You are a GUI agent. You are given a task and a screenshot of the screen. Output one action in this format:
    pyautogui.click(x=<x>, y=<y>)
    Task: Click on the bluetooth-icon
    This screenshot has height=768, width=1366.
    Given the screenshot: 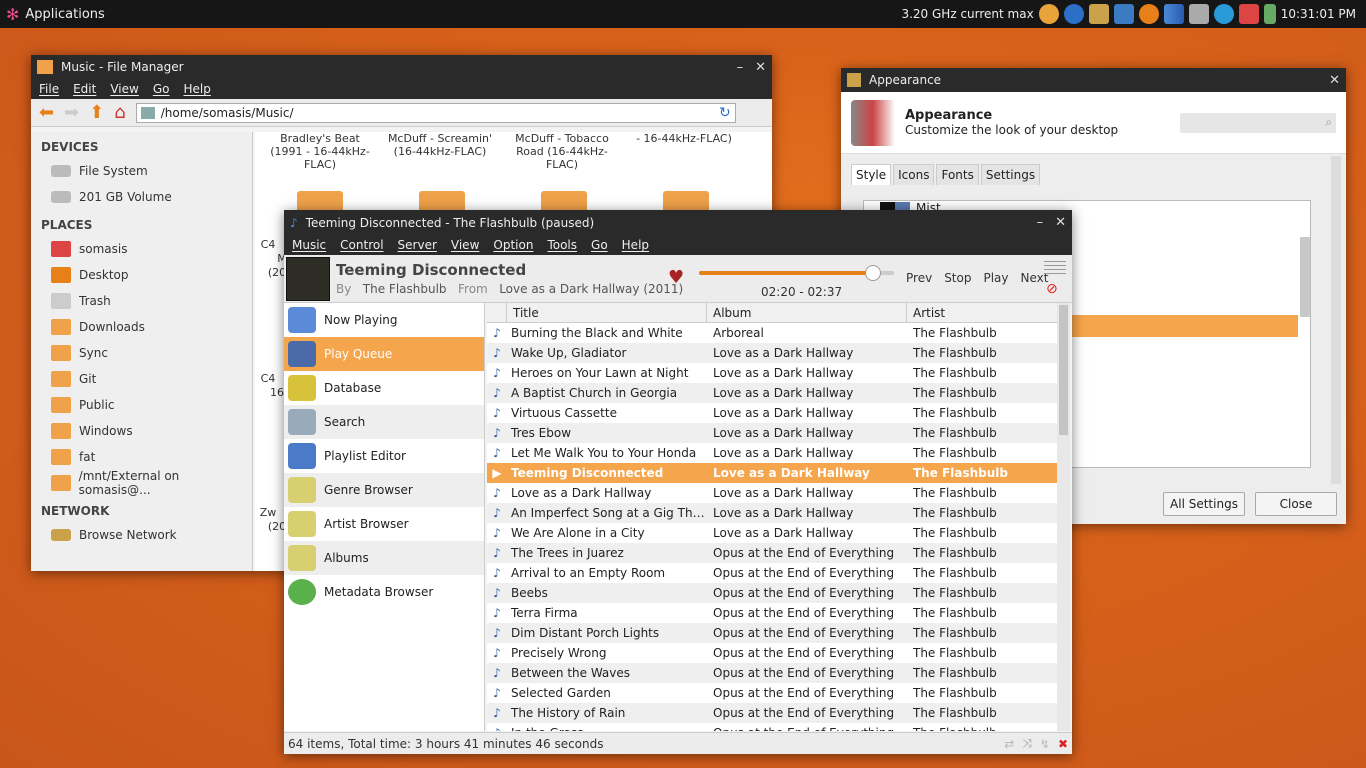 What is the action you would take?
    pyautogui.click(x=1073, y=14)
    